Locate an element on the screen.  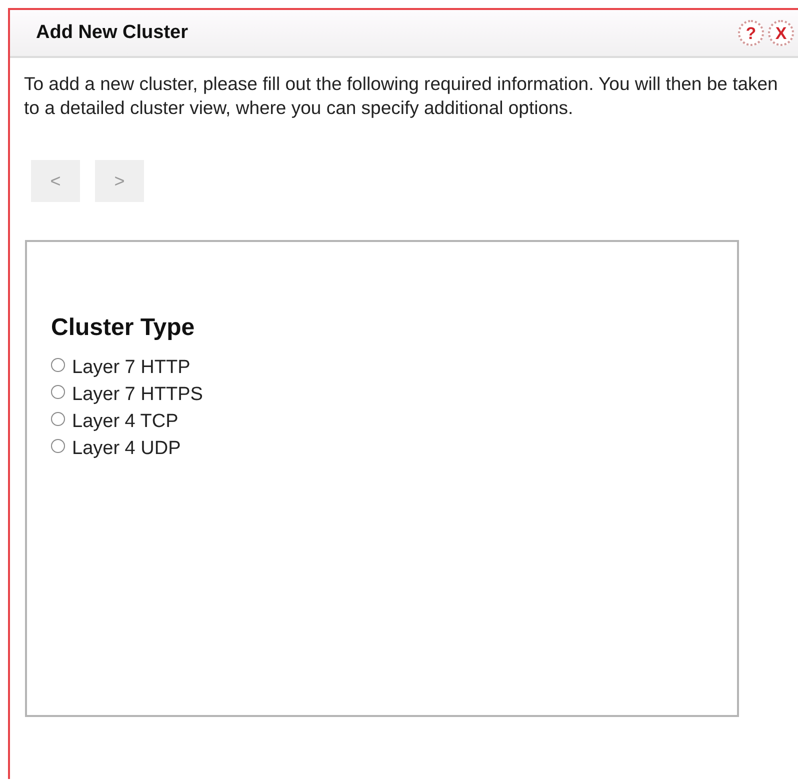
radio-label: Layer 7 HTTPS is located at coordinates (137, 395).